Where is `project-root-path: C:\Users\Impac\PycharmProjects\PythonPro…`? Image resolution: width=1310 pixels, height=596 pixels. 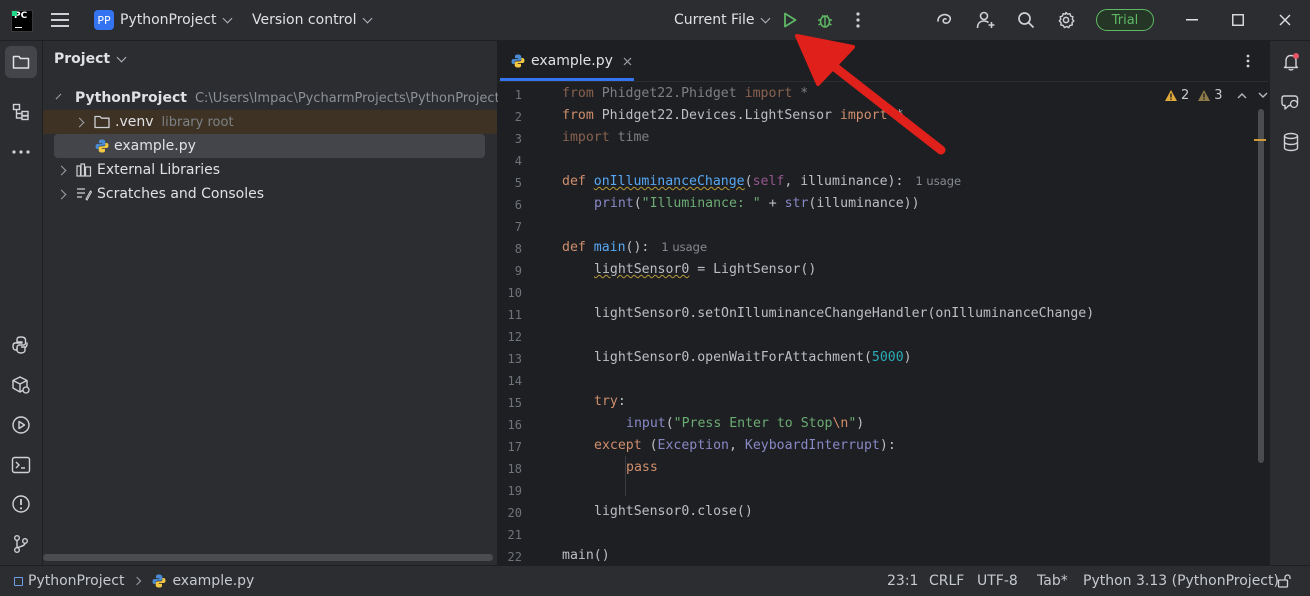 project-root-path: C:\Users\Impac\PycharmProjects\PythonPro… is located at coordinates (347, 98).